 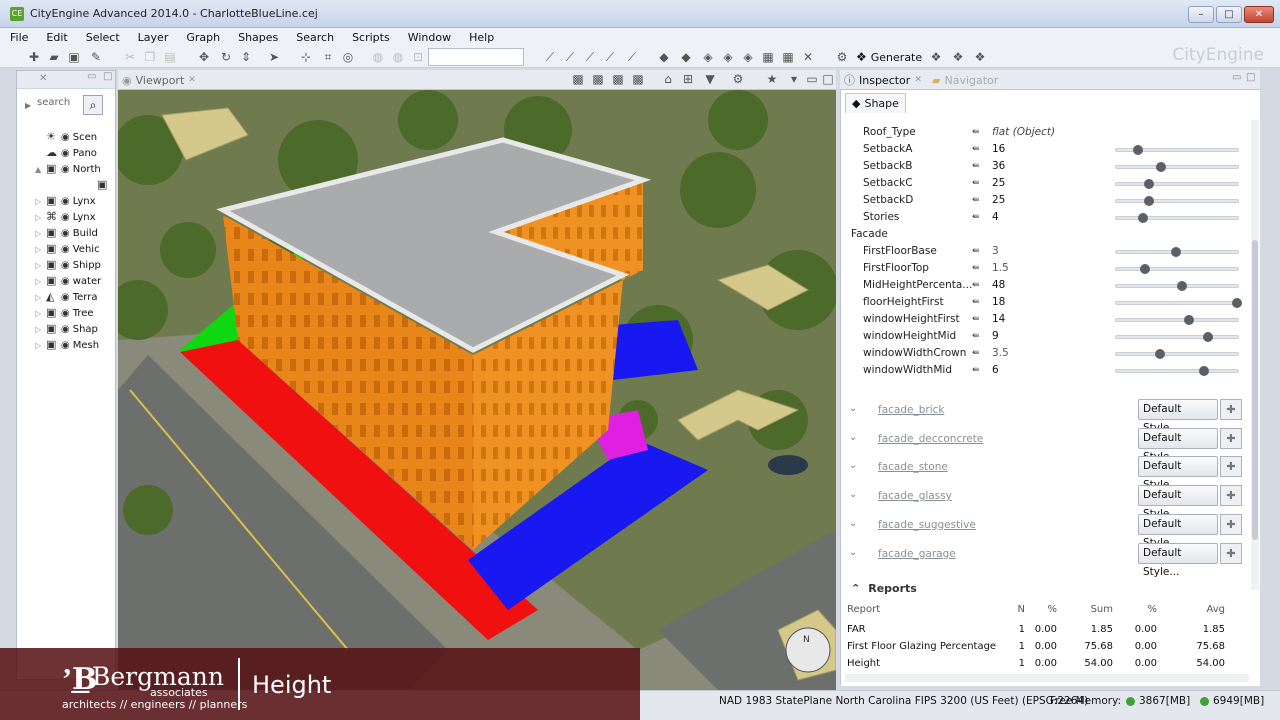 I want to click on tab-viewport: ◉ Viewport ✕, so click(x=159, y=80).